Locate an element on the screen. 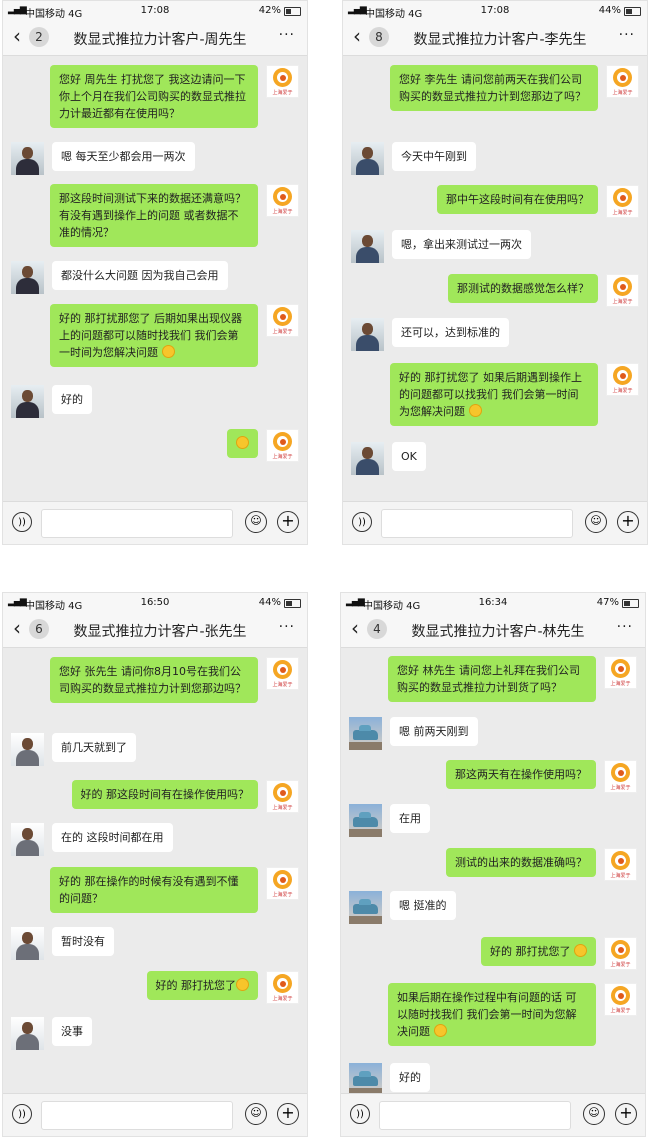 The height and width of the screenshot is (1137, 650). message-bubble: 那这段时间测试下来的数据还满意吗？有没有遇到操作上的问题 或者数据不准的情况？ is located at coordinates (154, 215).